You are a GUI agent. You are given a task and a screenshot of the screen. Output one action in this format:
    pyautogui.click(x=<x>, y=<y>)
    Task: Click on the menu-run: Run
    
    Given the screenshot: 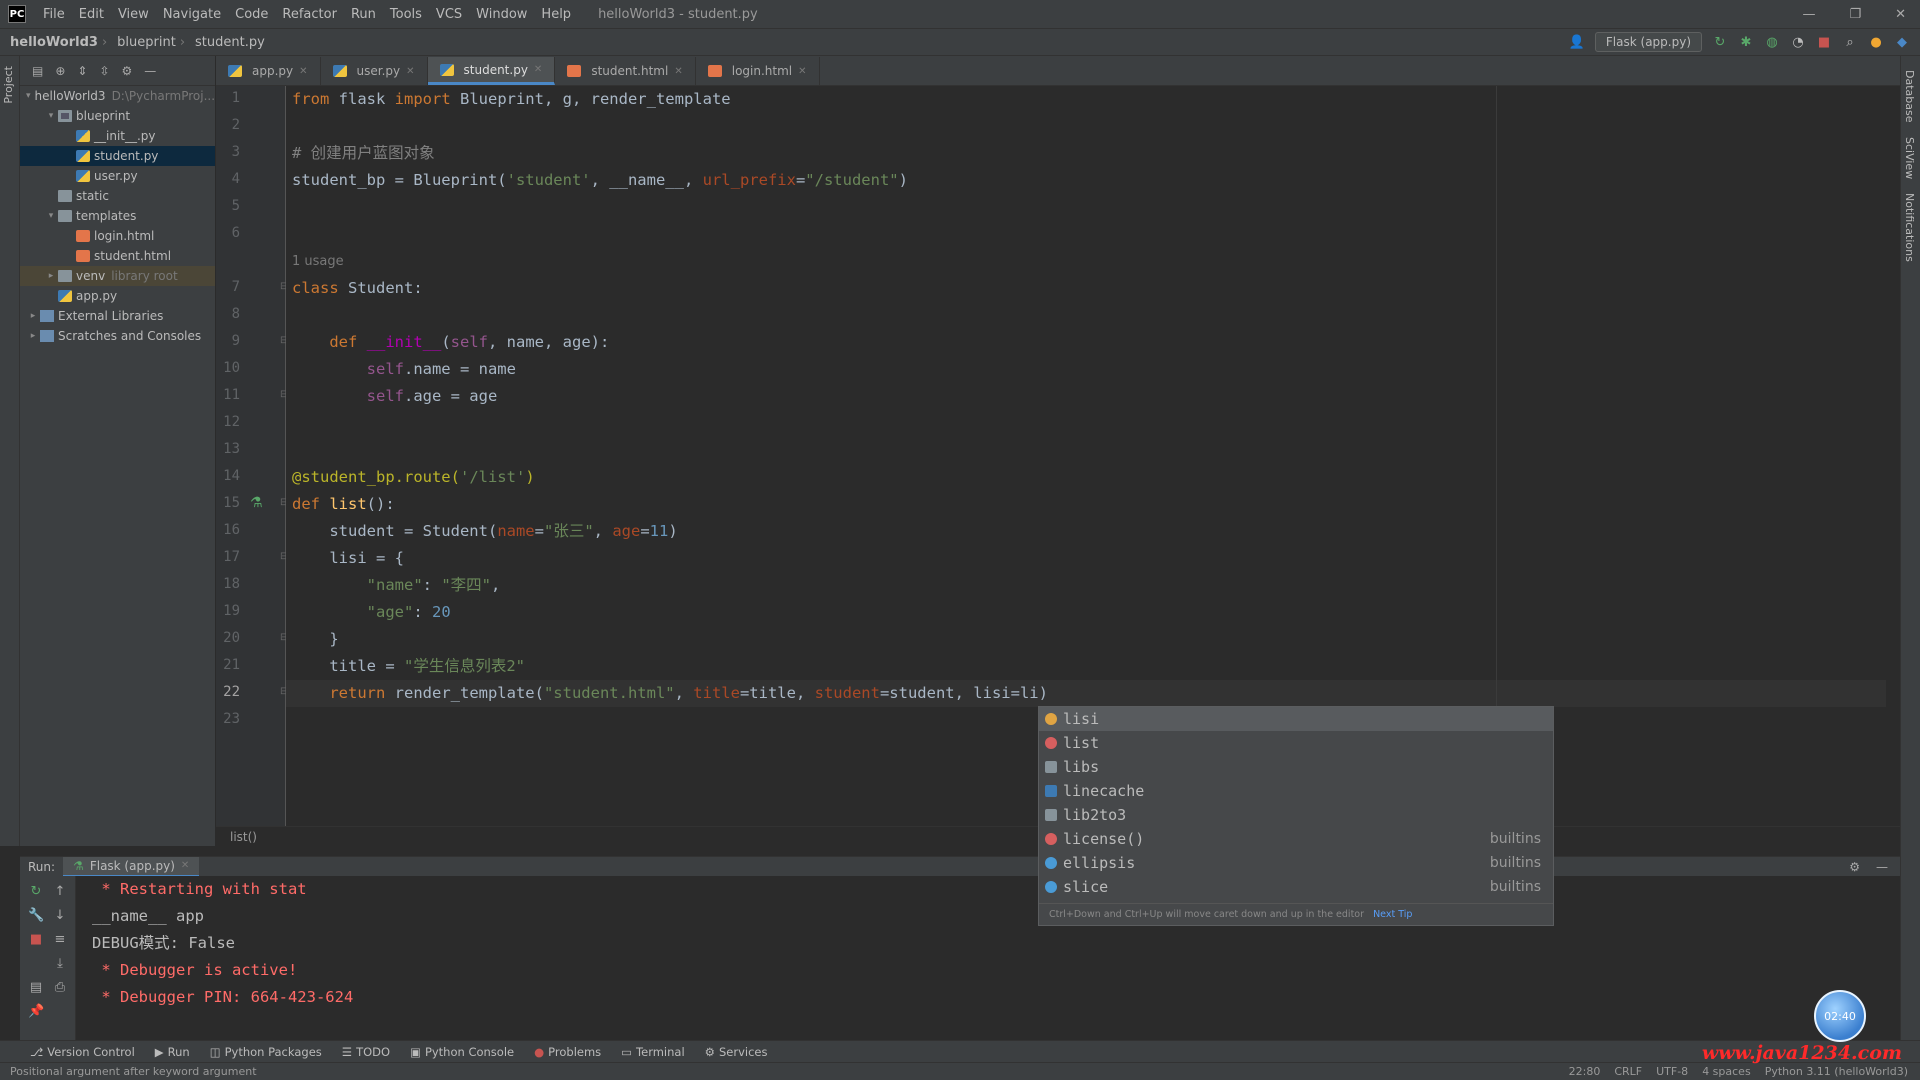 What is the action you would take?
    pyautogui.click(x=363, y=14)
    